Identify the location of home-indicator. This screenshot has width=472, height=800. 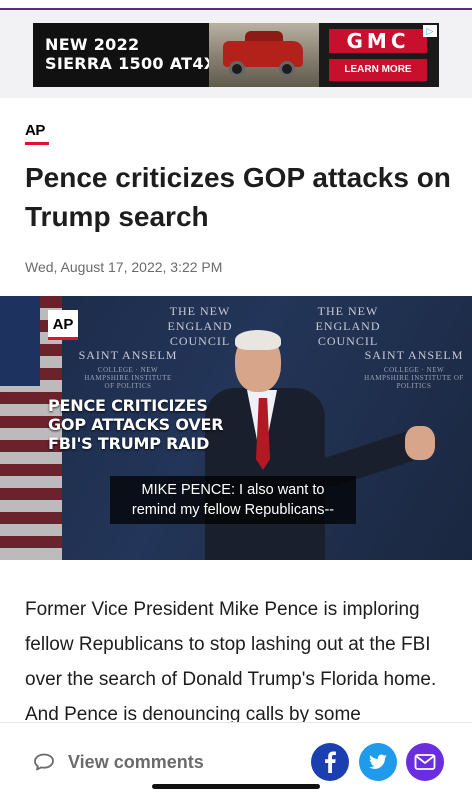
(236, 786).